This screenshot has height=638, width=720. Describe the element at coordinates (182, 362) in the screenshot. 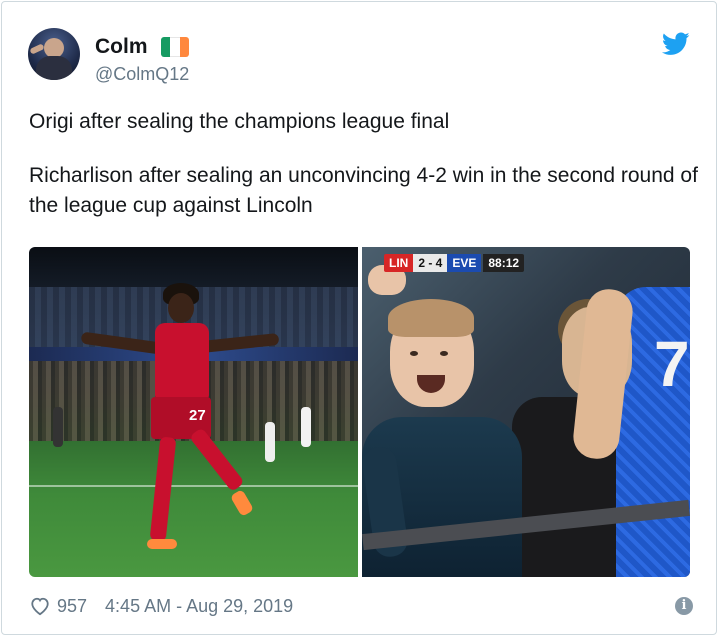

I see `player-jersey` at that location.